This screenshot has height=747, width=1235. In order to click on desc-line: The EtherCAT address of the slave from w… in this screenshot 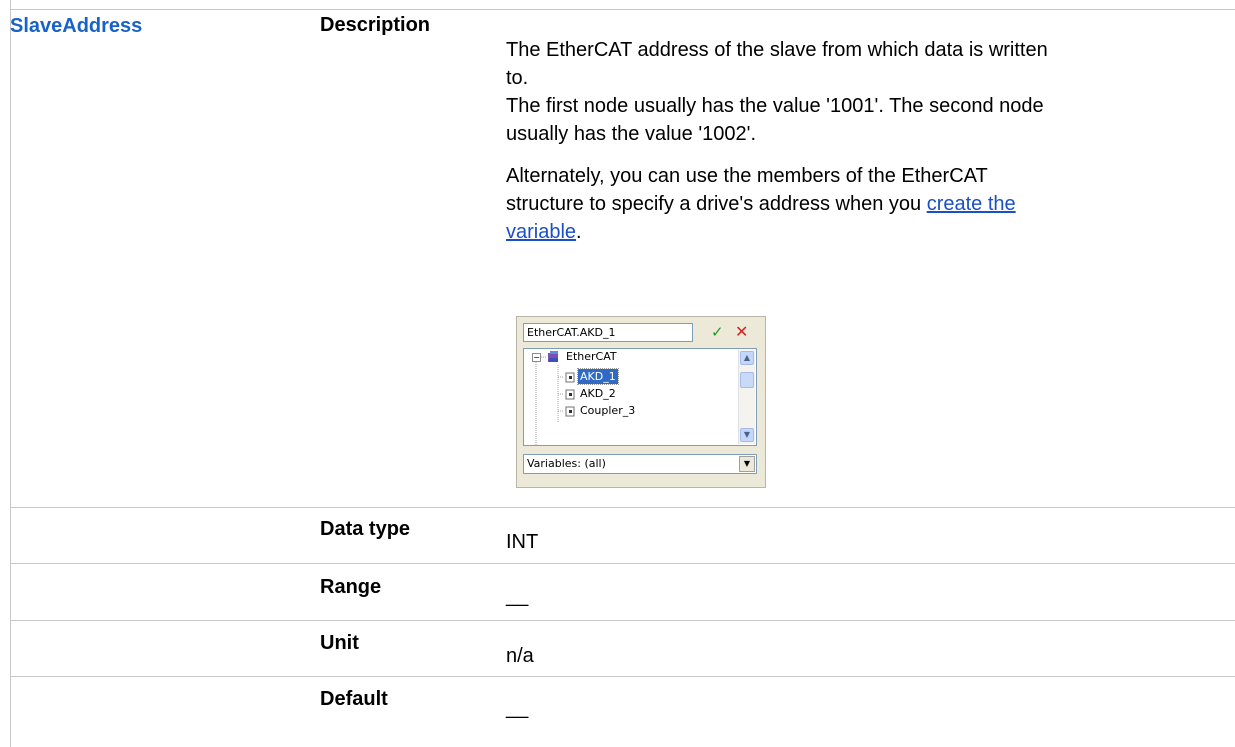, I will do `click(777, 50)`.